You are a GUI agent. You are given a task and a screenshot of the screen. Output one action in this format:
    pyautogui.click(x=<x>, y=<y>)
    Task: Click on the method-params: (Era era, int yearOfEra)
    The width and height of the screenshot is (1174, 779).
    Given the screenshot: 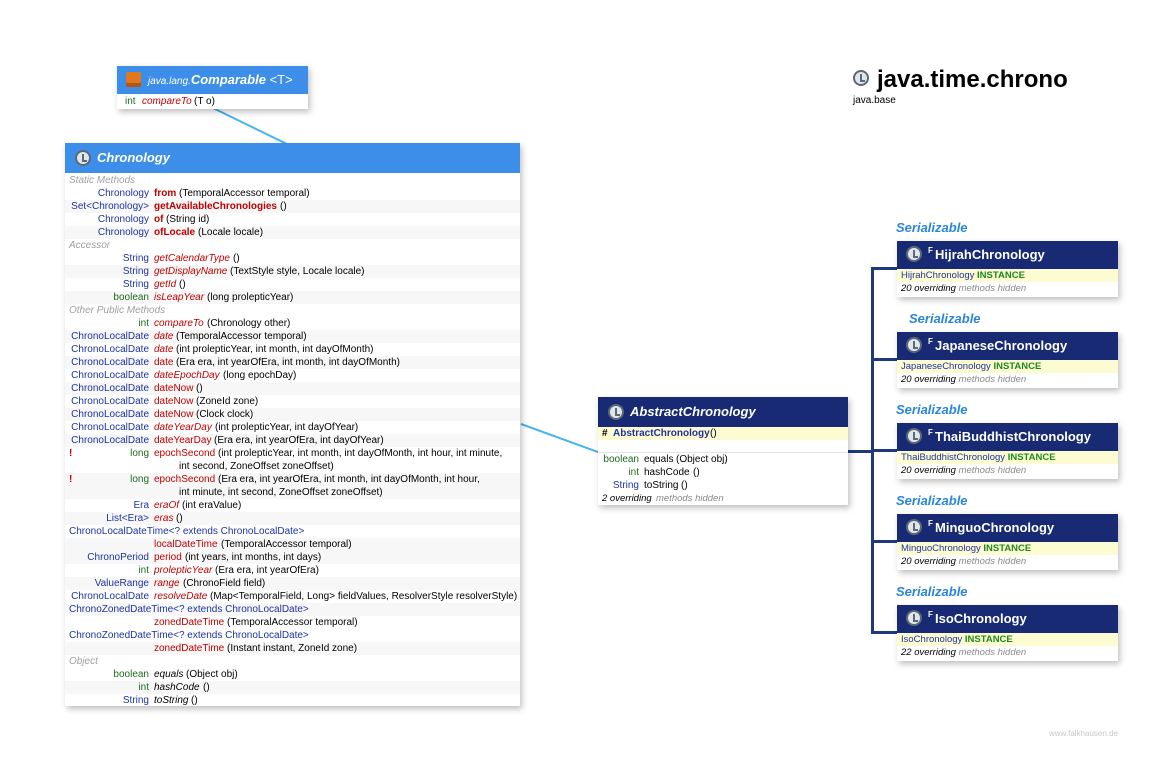 What is the action you would take?
    pyautogui.click(x=267, y=570)
    